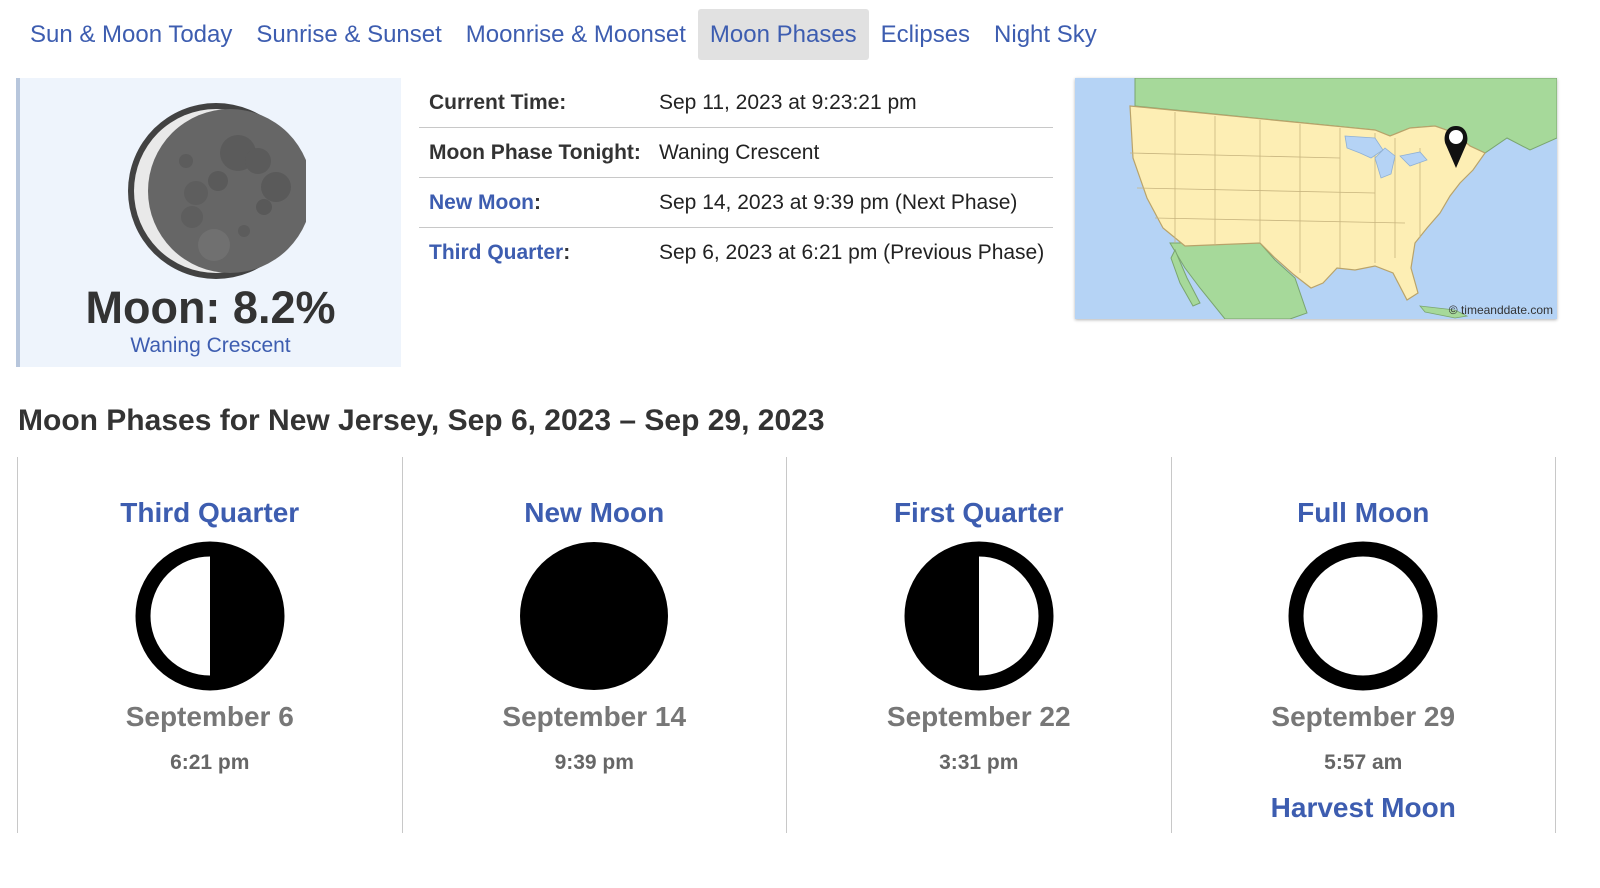  I want to click on current-time-label: Current Time:, so click(498, 102).